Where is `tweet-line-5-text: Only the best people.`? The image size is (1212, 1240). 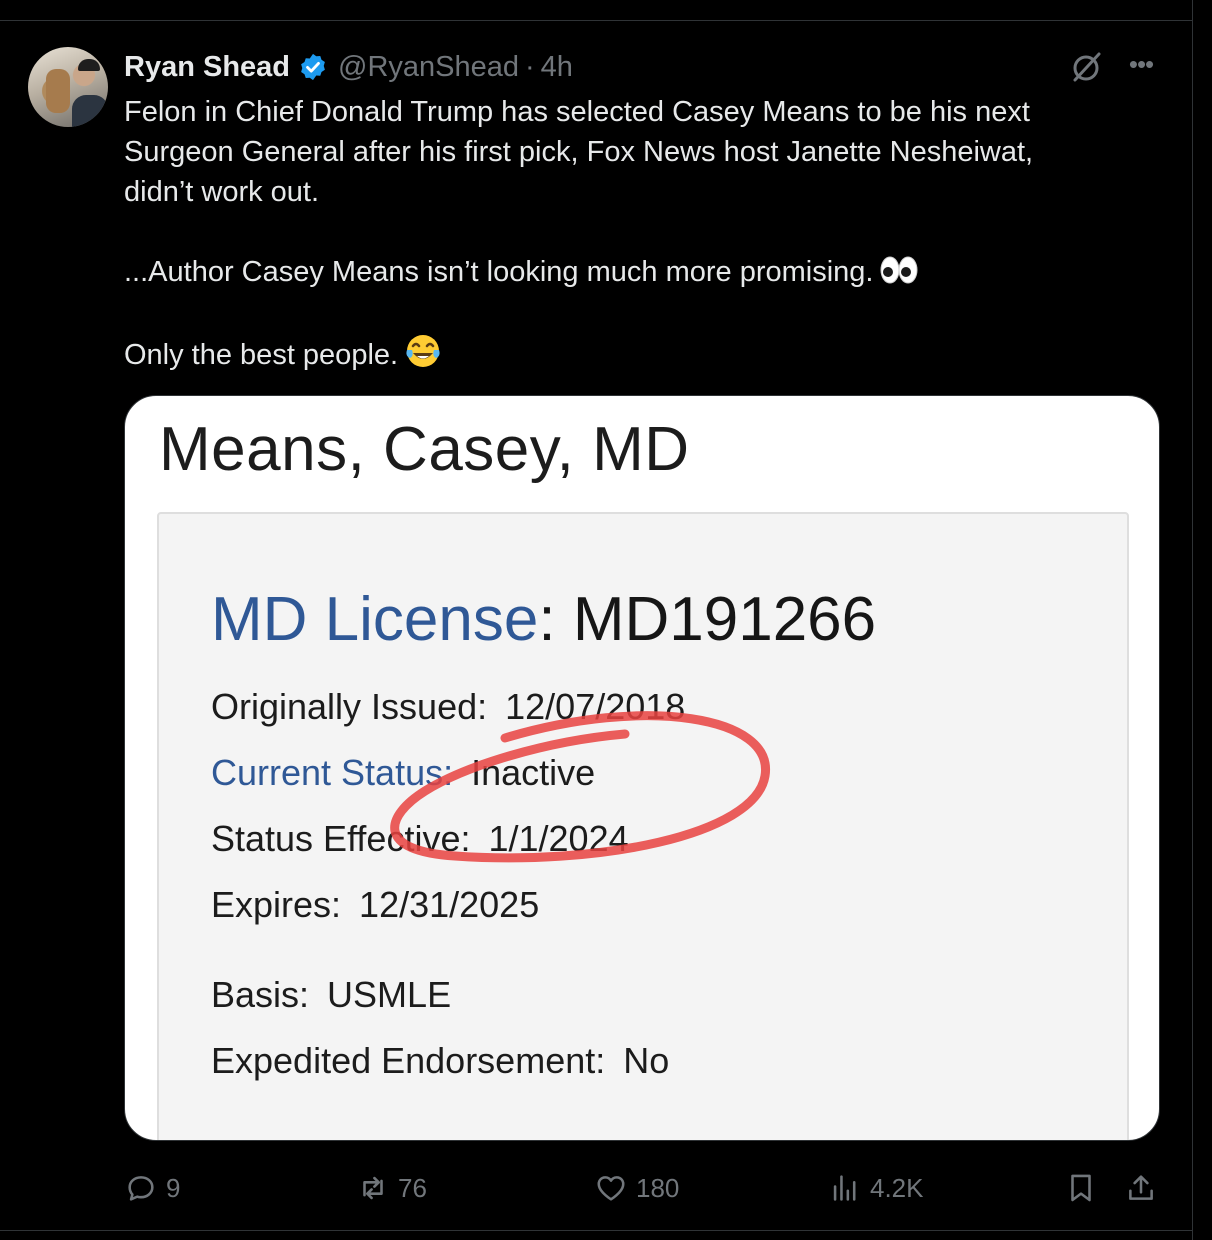 tweet-line-5-text: Only the best people. is located at coordinates (261, 355).